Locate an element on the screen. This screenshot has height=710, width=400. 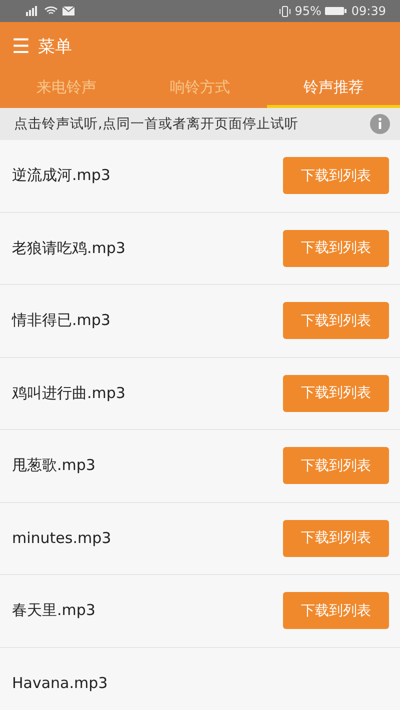
ringtone-row: 鸡叫进行曲.mp3 下载到列表 is located at coordinates (200, 394).